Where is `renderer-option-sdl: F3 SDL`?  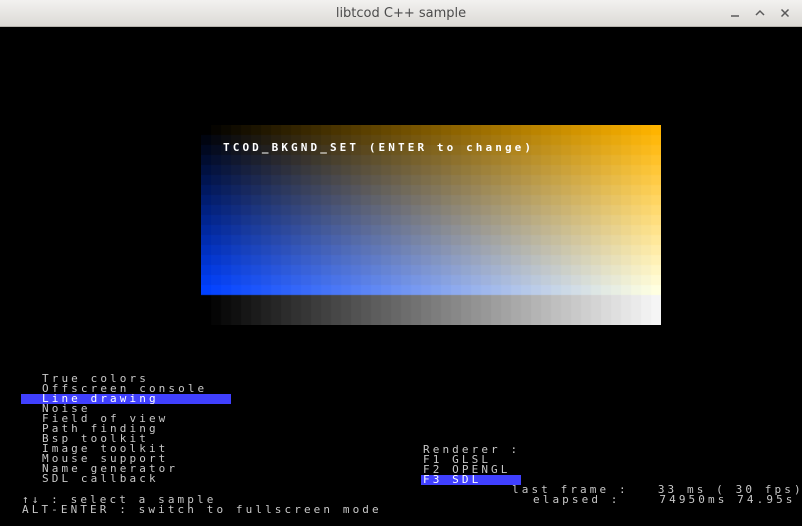
renderer-option-sdl: F3 SDL is located at coordinates (471, 479).